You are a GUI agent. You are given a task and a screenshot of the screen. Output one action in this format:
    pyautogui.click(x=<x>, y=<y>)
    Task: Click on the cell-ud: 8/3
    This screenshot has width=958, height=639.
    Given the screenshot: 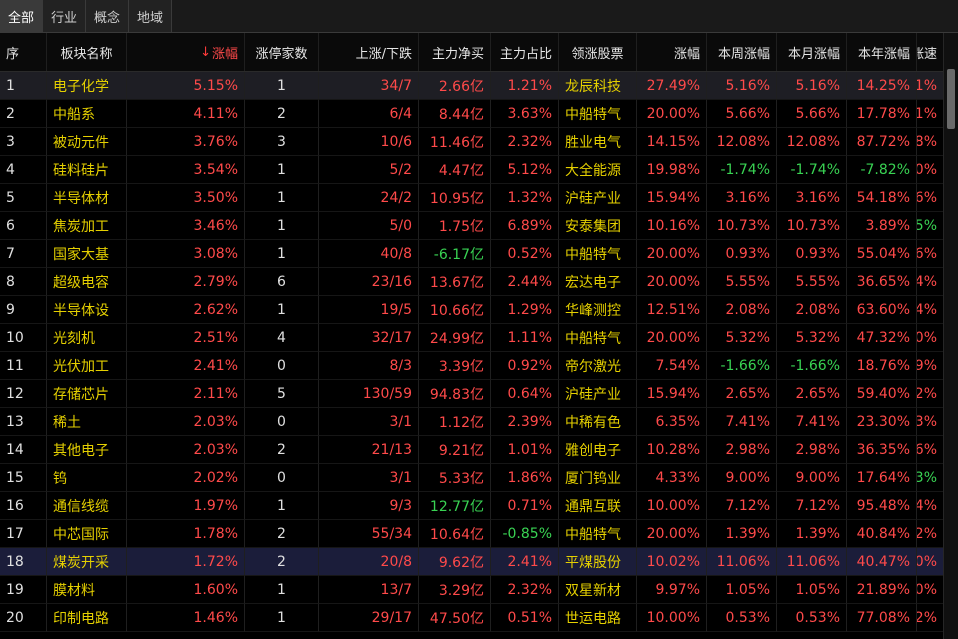 What is the action you would take?
    pyautogui.click(x=369, y=366)
    